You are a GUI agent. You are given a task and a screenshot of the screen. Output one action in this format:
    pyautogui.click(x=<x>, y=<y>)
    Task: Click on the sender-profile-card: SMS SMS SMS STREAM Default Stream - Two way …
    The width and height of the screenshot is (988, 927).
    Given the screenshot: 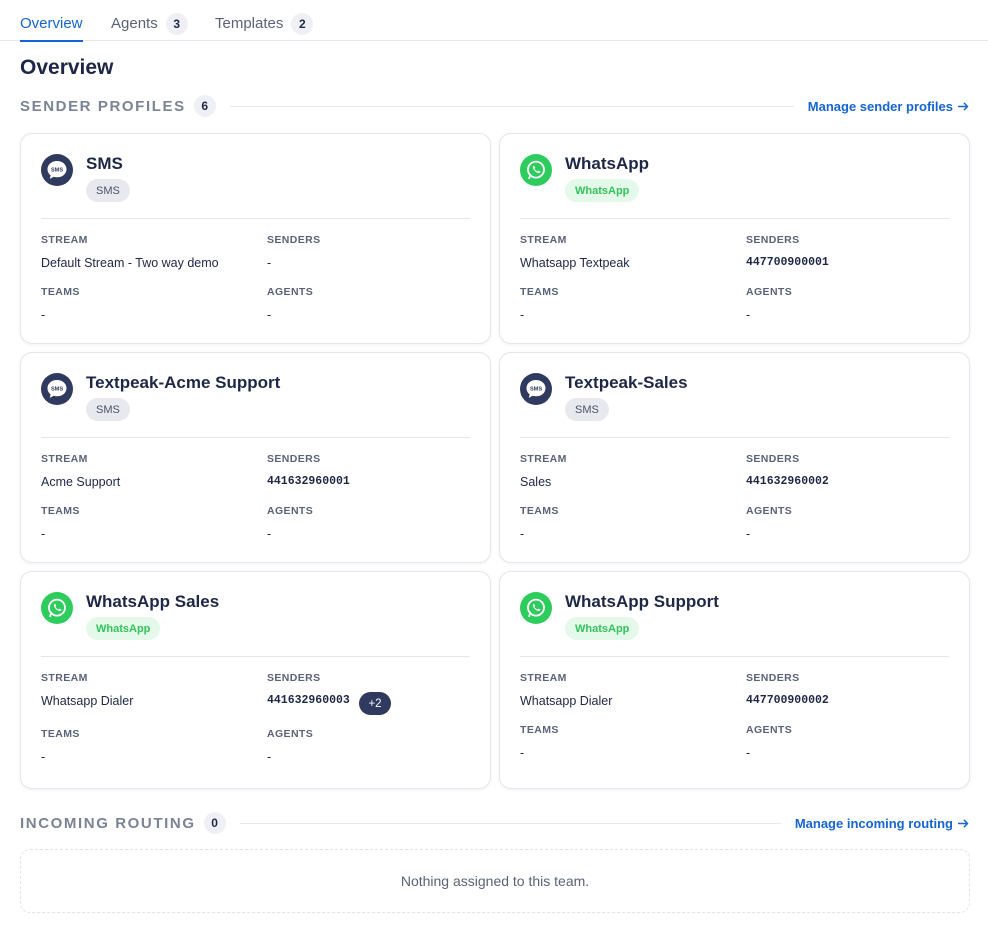 What is the action you would take?
    pyautogui.click(x=255, y=238)
    